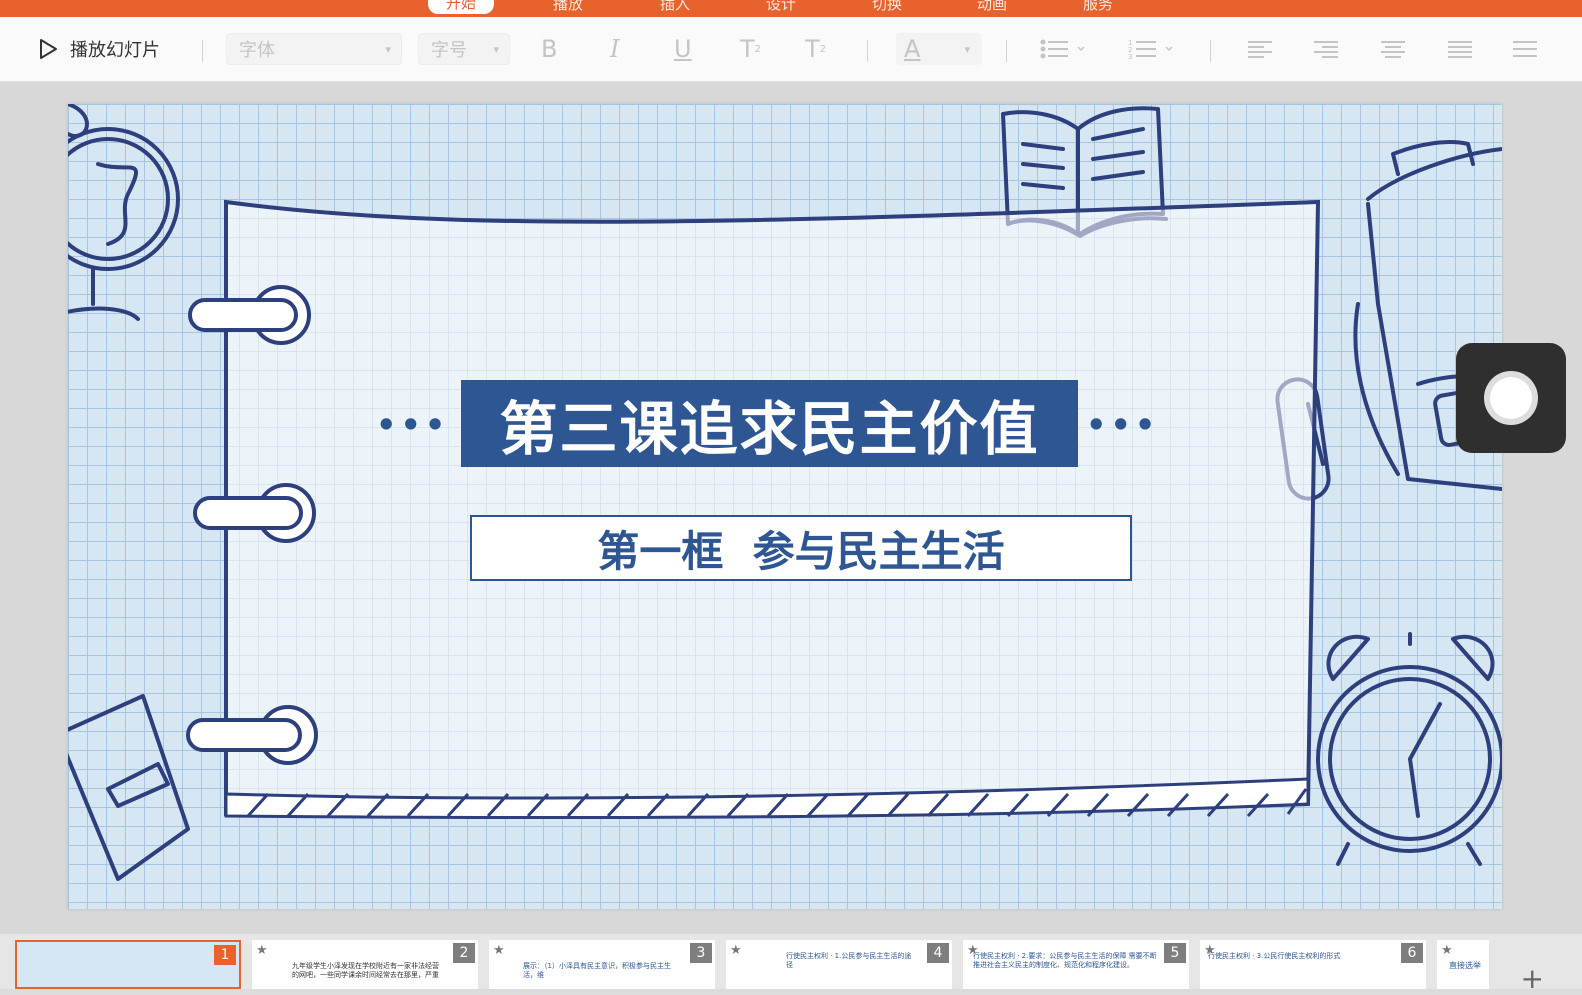 The image size is (1582, 995). I want to click on svg-text: 3, so click(1130, 57).